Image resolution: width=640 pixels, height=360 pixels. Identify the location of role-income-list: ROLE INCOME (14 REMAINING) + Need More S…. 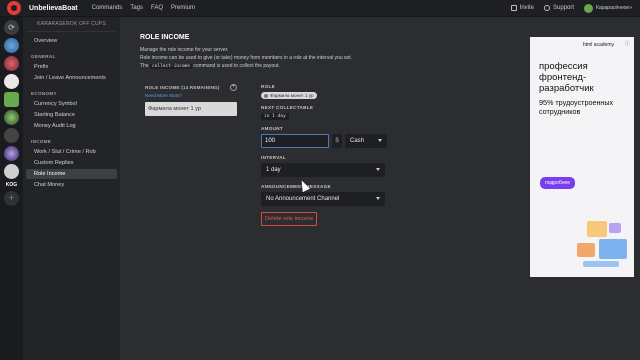
(191, 100).